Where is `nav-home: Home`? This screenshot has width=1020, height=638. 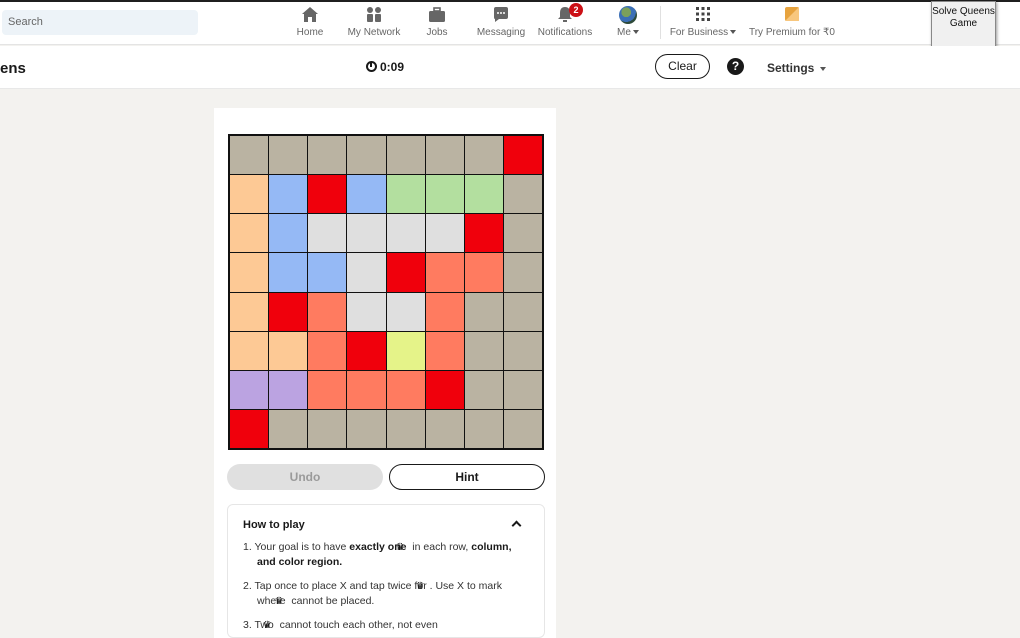 nav-home: Home is located at coordinates (310, 23).